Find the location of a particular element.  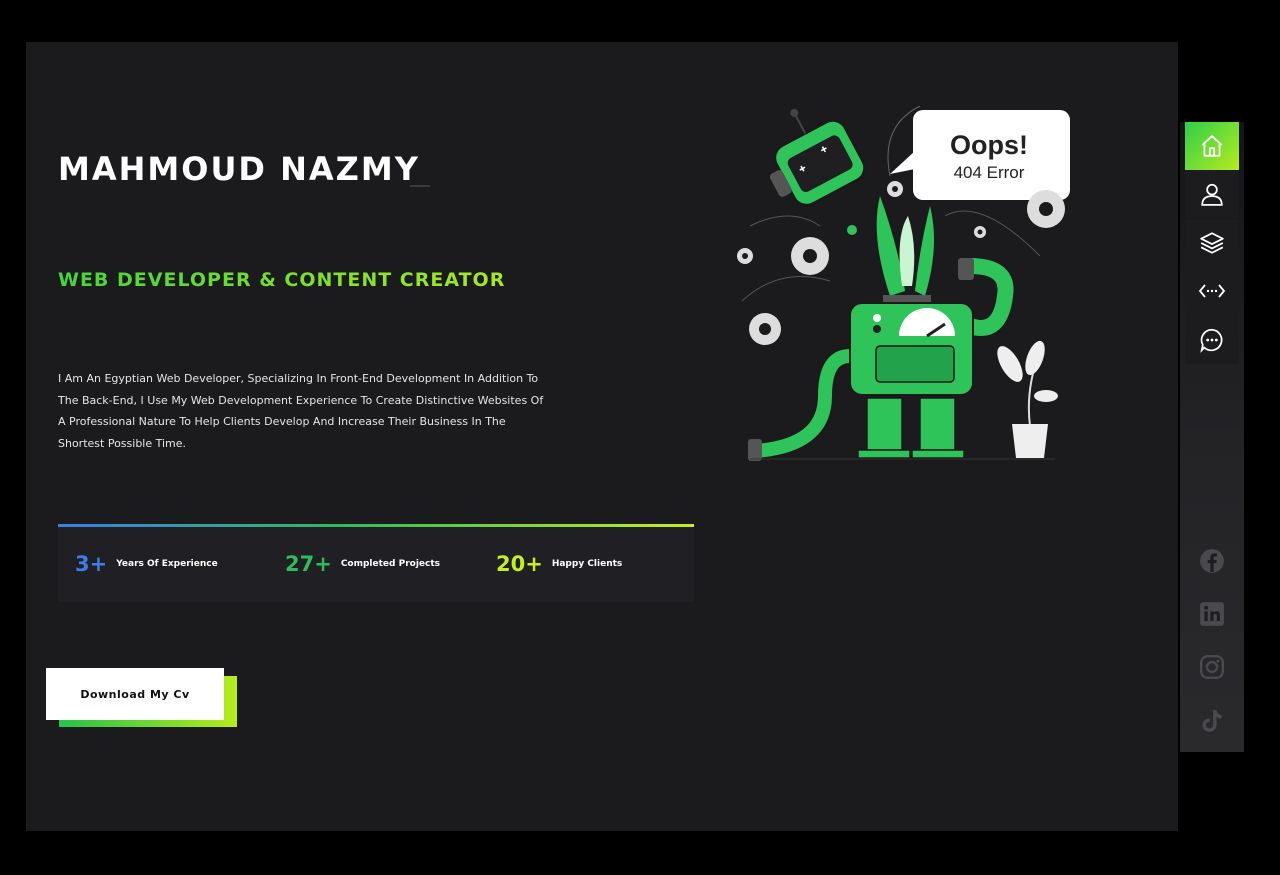

stat-projects: 27+ Completed Projects is located at coordinates (362, 564).